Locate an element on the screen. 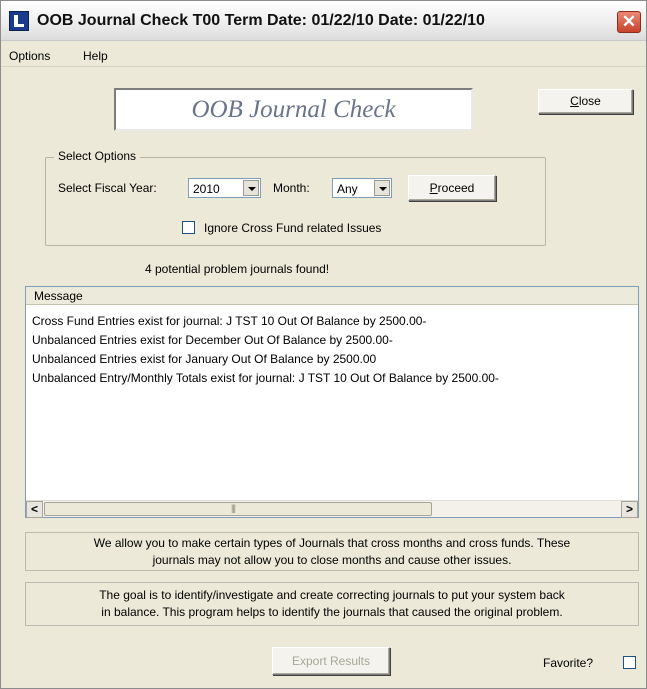 The height and width of the screenshot is (689, 647). favorite-checkbox is located at coordinates (629, 662).